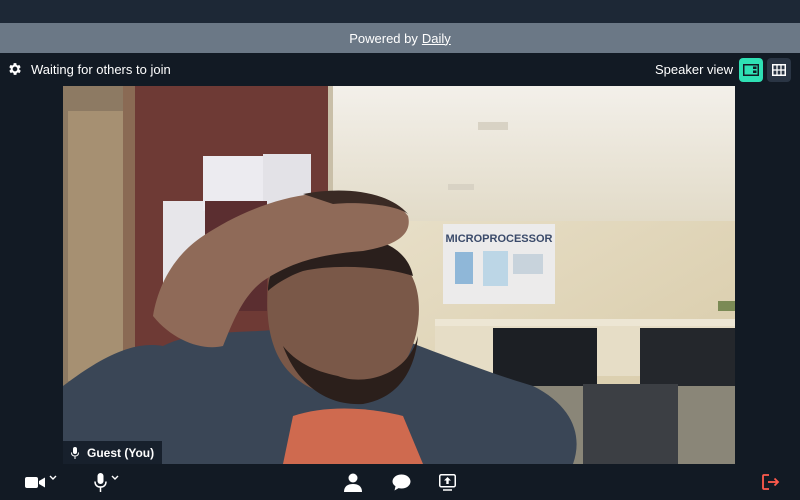  I want to click on people-button, so click(353, 482).